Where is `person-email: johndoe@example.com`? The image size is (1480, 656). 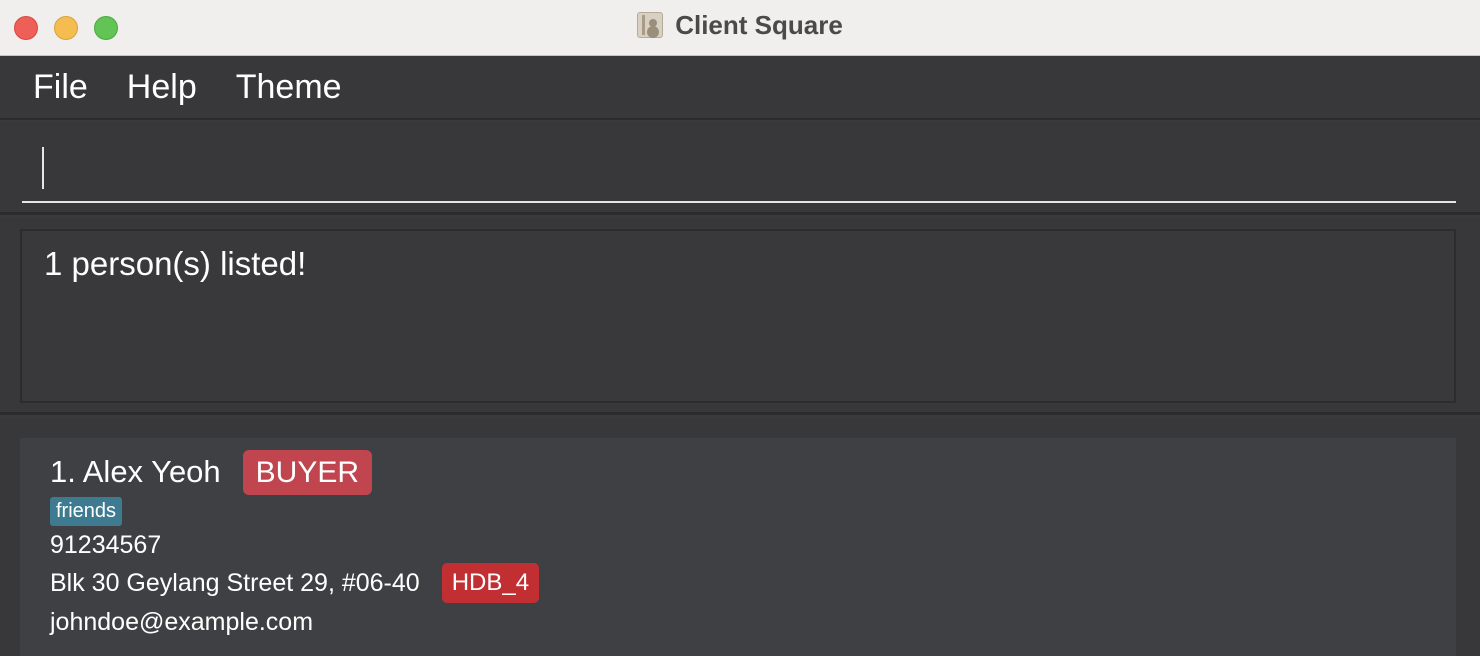 person-email: johndoe@example.com is located at coordinates (182, 621).